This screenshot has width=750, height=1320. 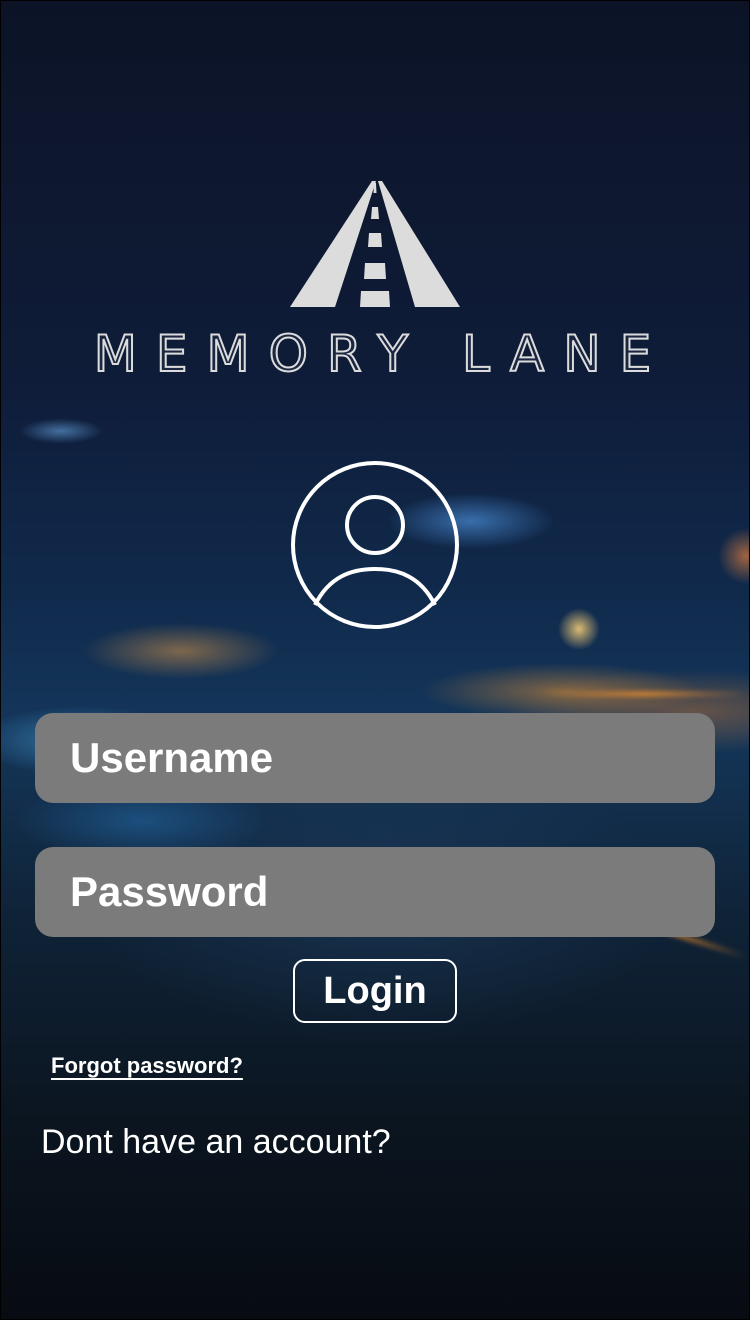 What do you see at coordinates (382, 354) in the screenshot?
I see `brand-name: MEMORY LANE` at bounding box center [382, 354].